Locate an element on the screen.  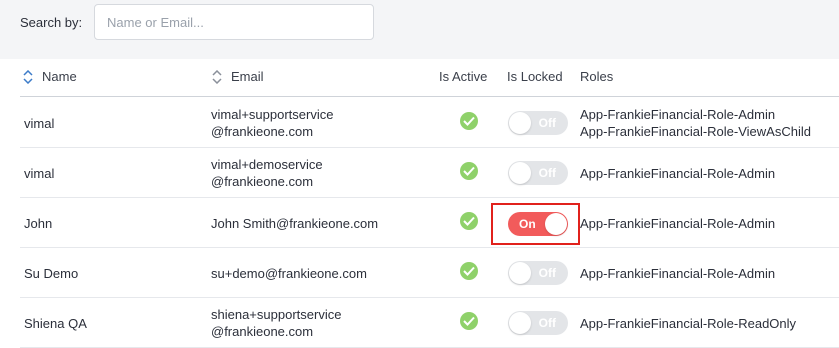
user-email: John Smith@frankieone.com is located at coordinates (294, 223).